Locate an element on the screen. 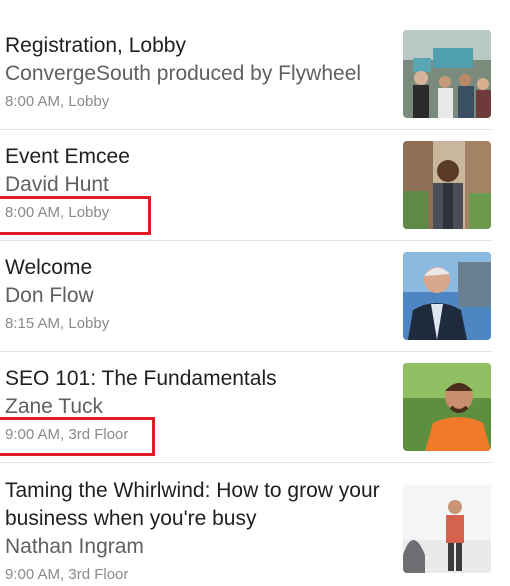 This screenshot has width=510, height=586. presenter-stage-photo is located at coordinates (447, 529).